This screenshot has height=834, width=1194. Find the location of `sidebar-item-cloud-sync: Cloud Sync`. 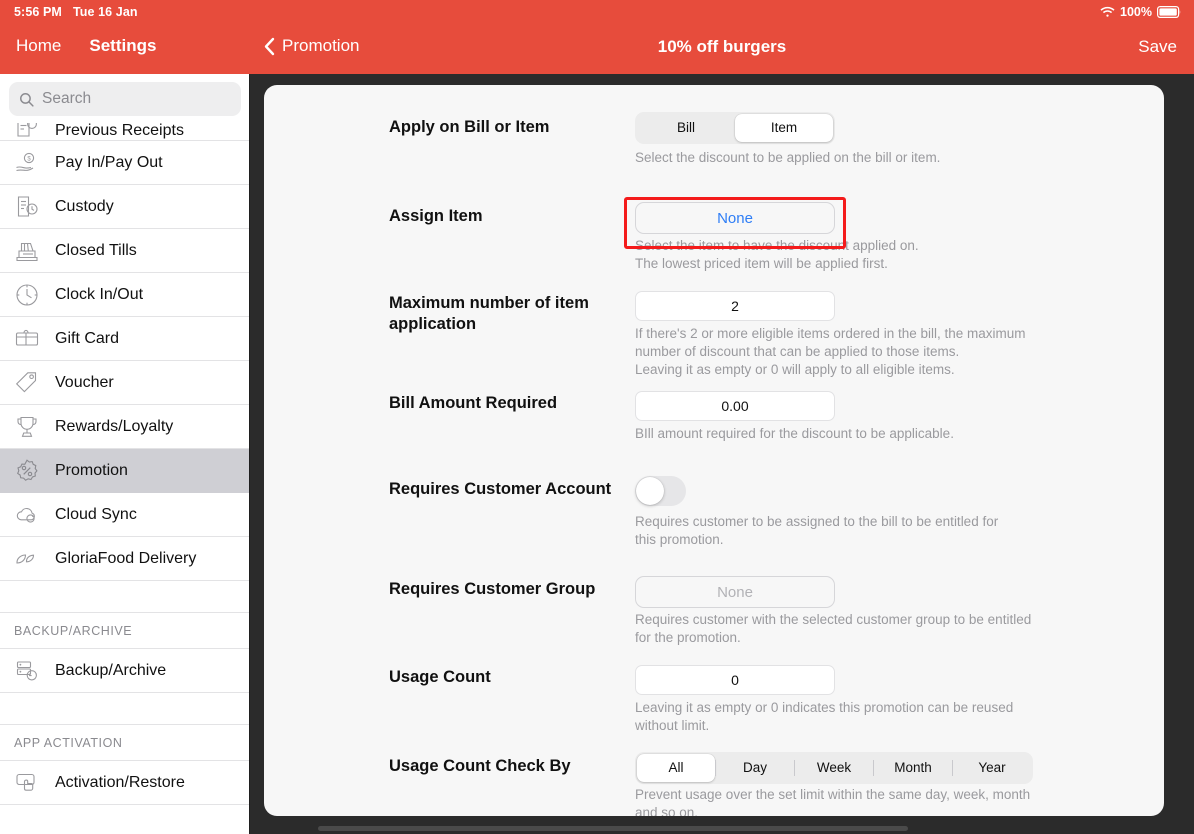

sidebar-item-cloud-sync: Cloud Sync is located at coordinates (125, 515).